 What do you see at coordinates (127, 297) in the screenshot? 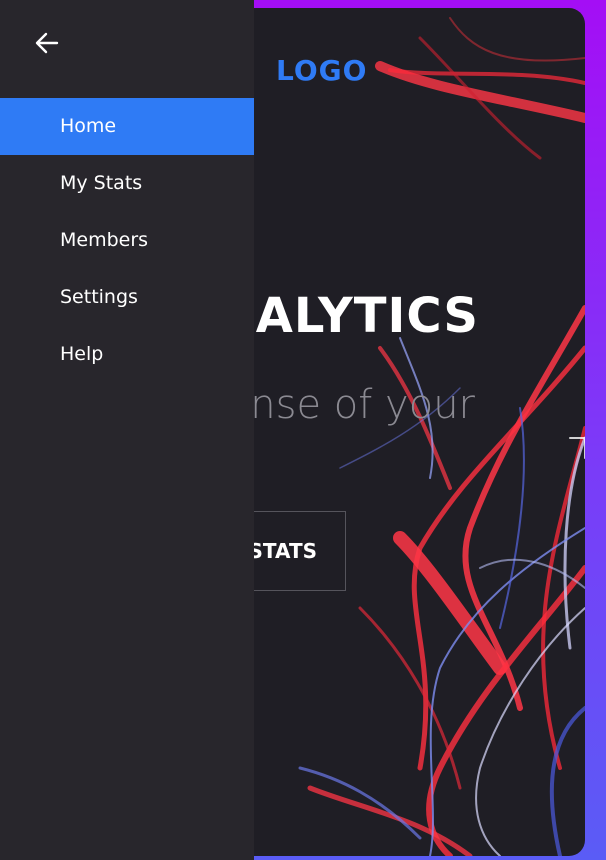
I see `drawer-item-settings: Settings` at bounding box center [127, 297].